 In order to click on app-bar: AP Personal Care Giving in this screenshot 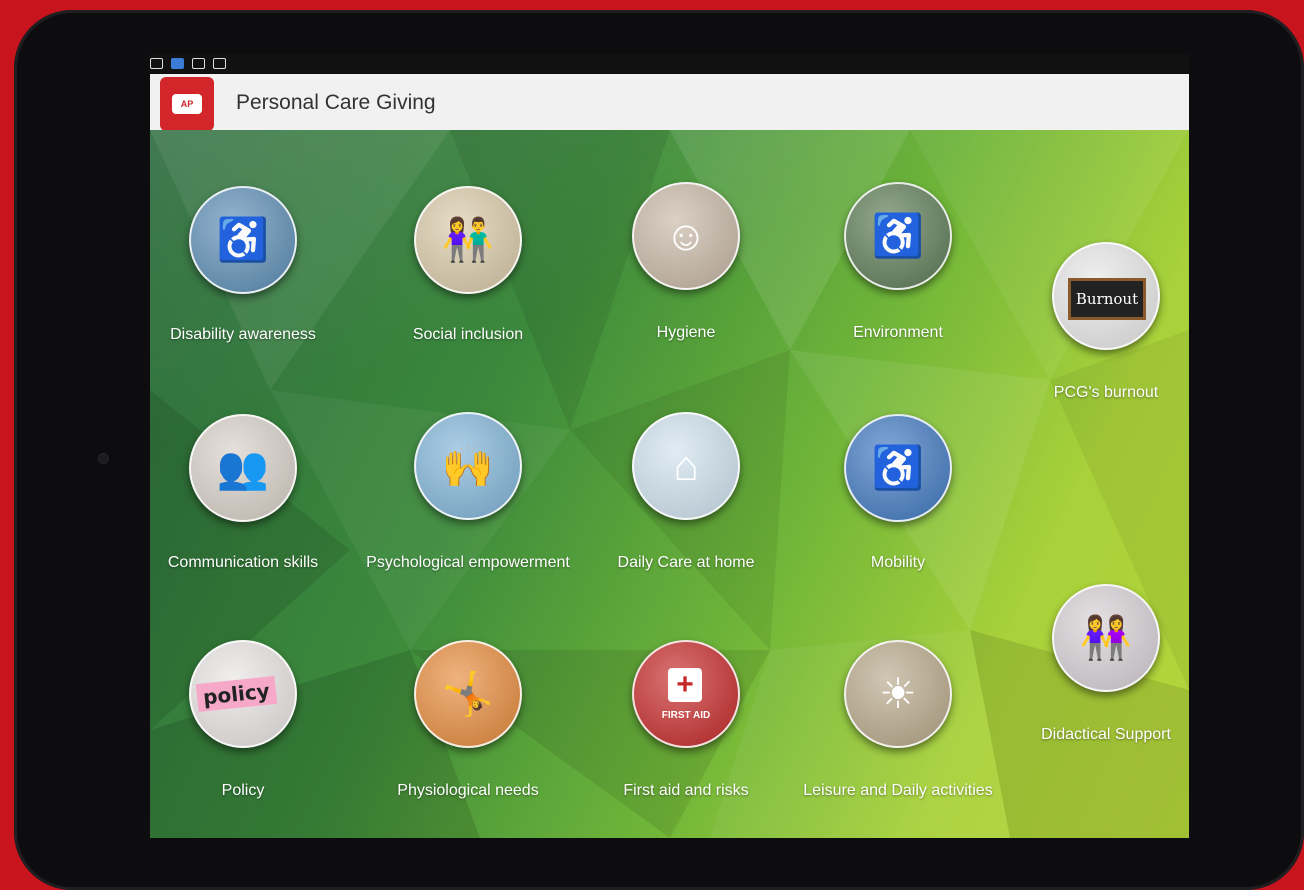, I will do `click(669, 102)`.